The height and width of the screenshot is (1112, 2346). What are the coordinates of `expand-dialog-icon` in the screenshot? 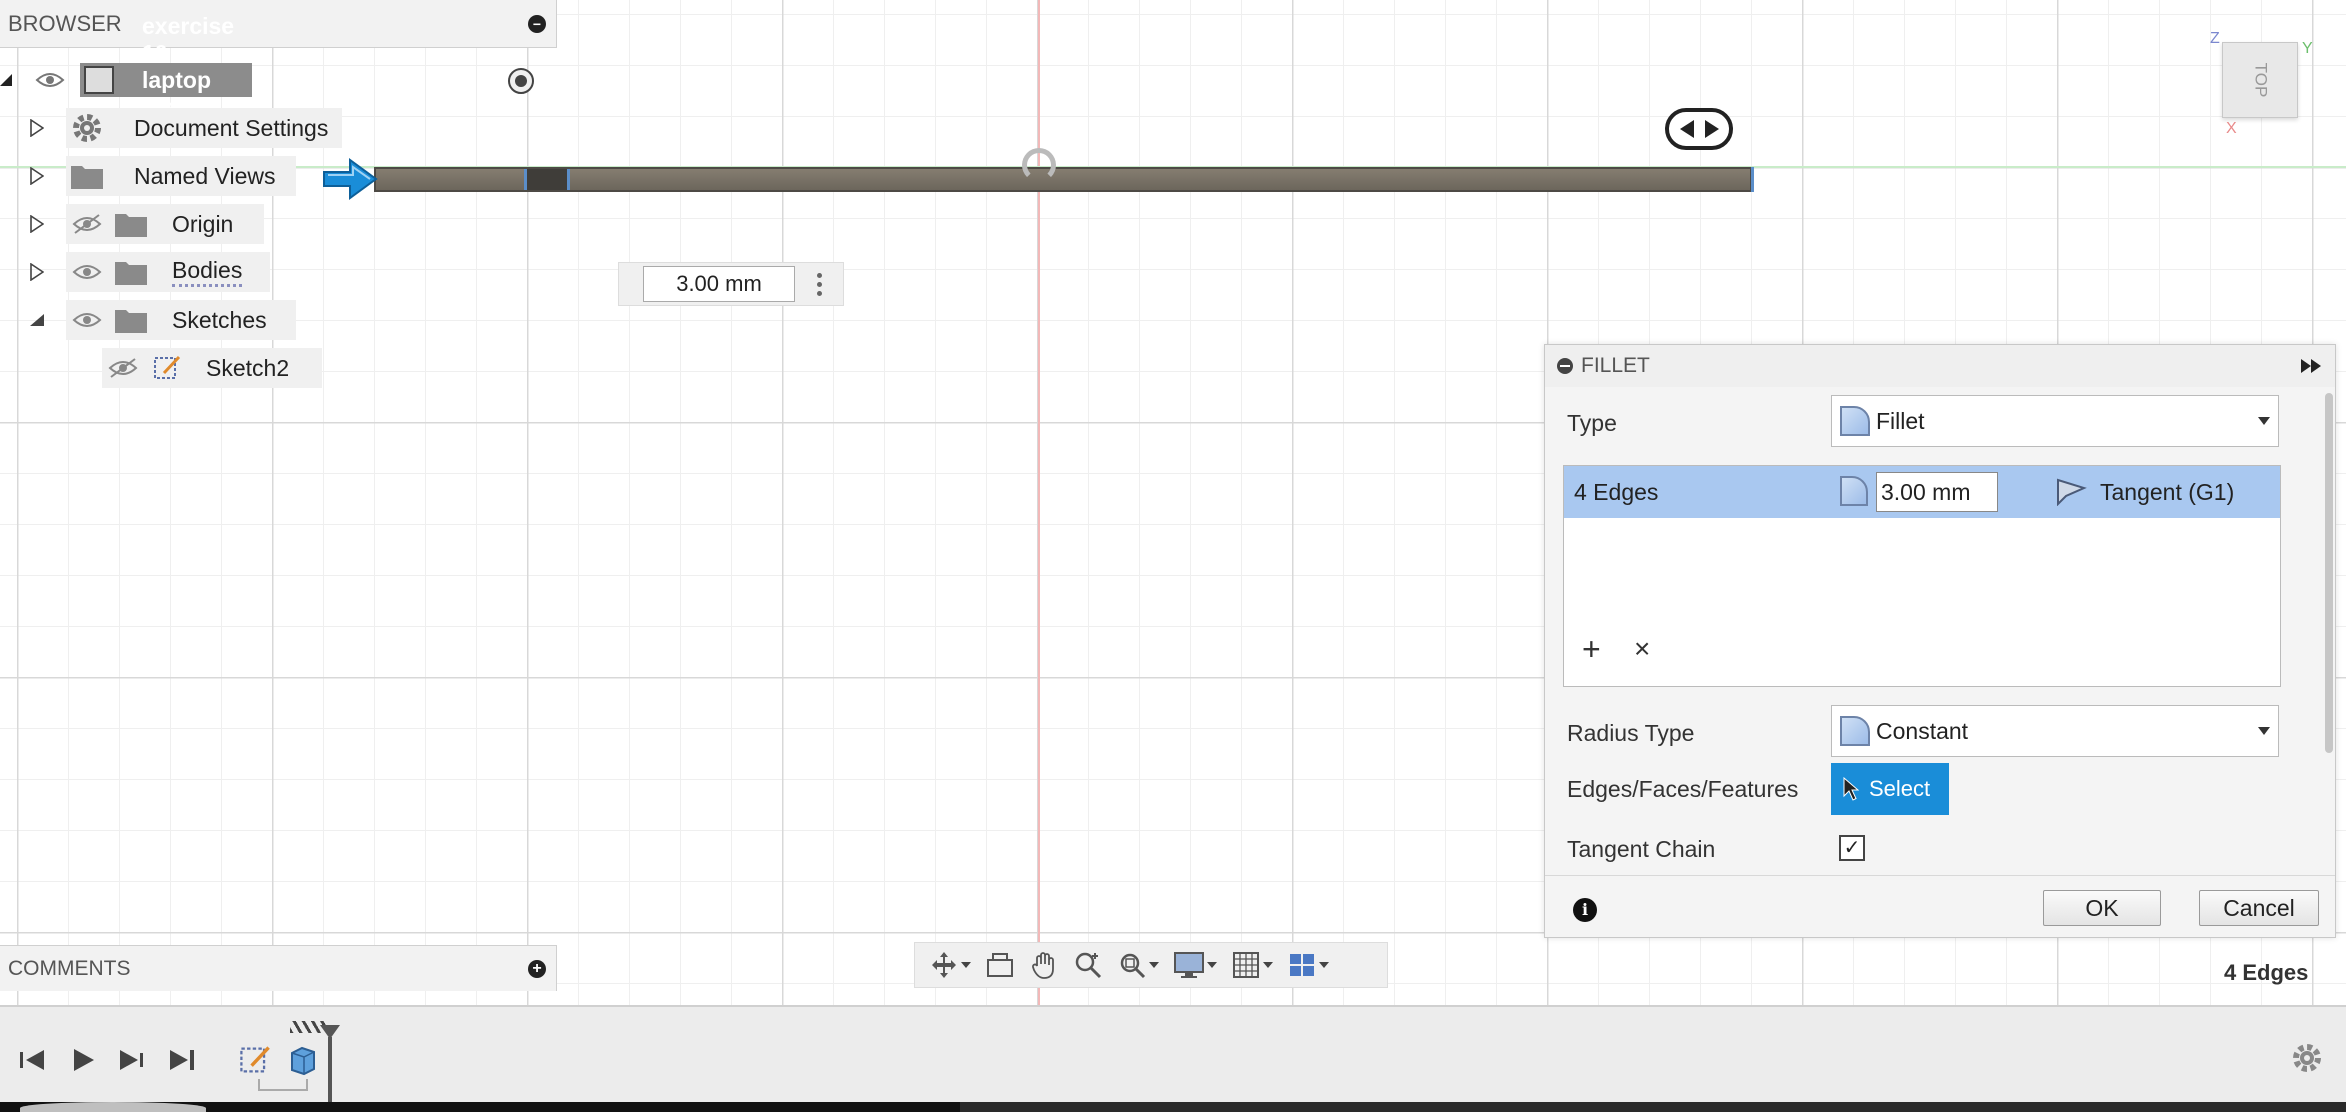 It's located at (2312, 366).